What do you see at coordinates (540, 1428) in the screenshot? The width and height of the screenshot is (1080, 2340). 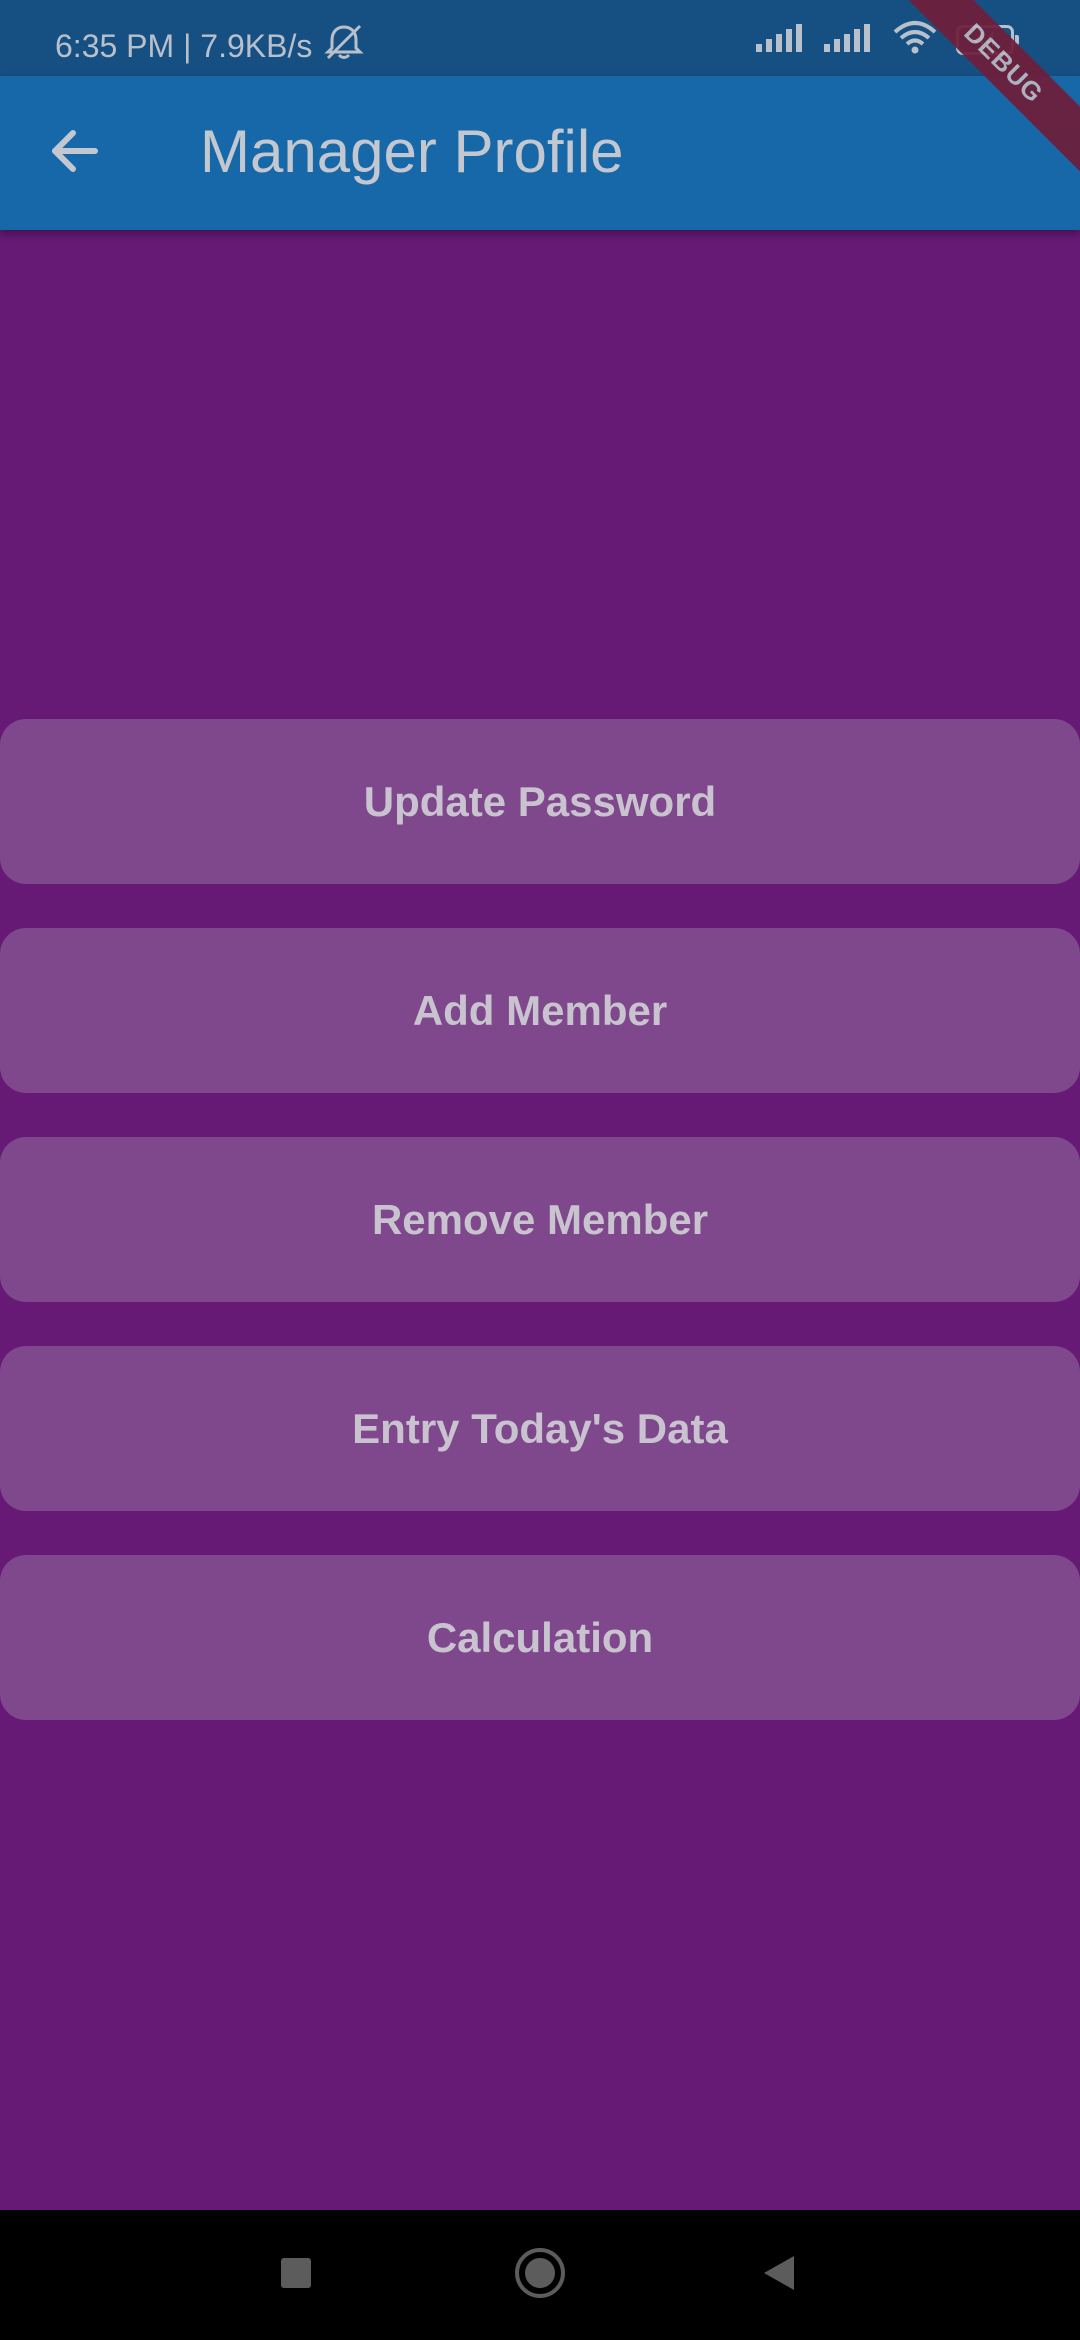 I see `entry-todays-data-button: Entry Today's Data` at bounding box center [540, 1428].